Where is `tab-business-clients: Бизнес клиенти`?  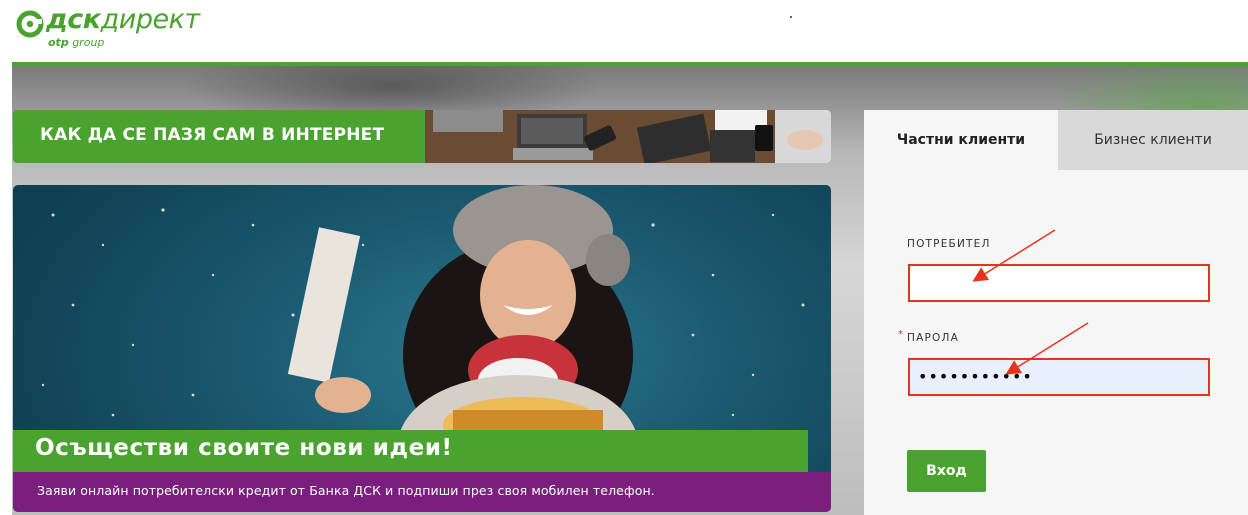
tab-business-clients: Бизнес клиенти is located at coordinates (1153, 140).